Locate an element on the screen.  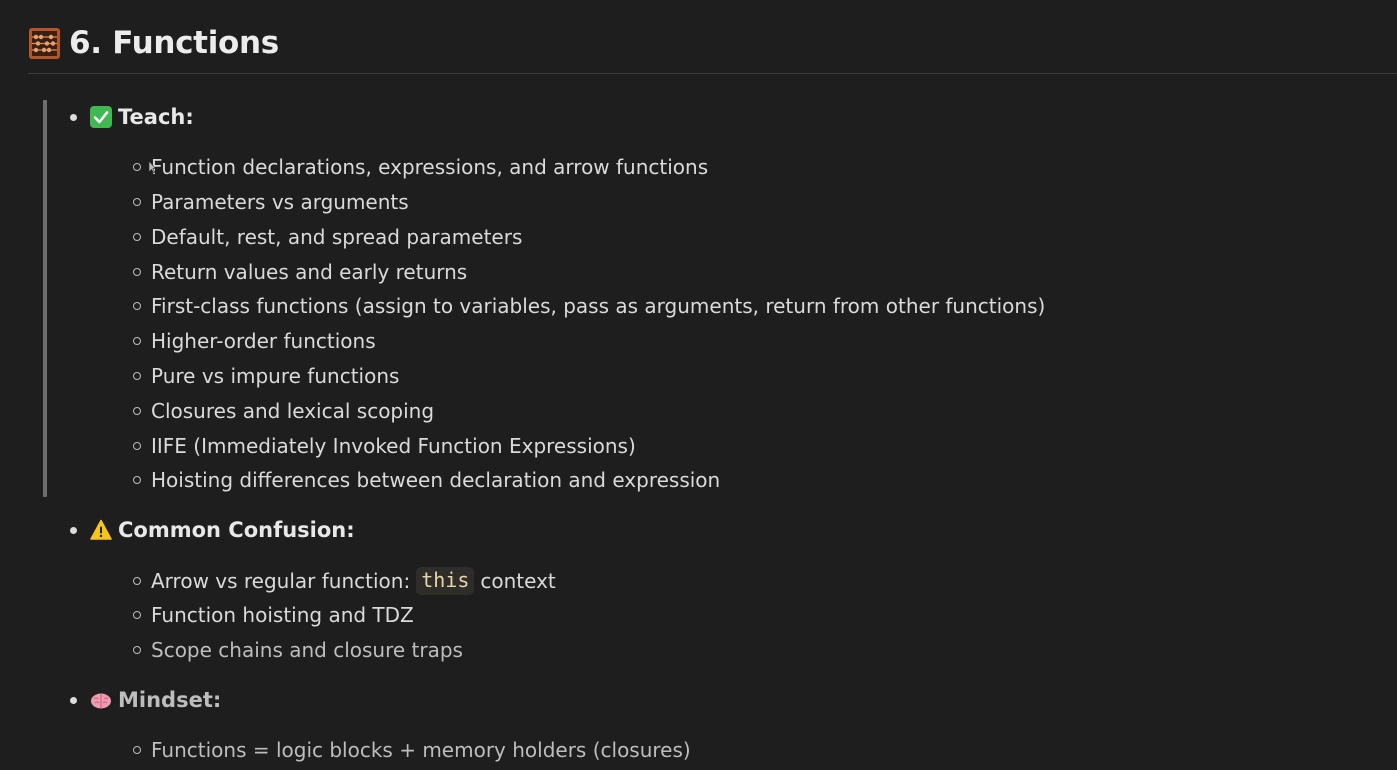
section-teach: Teach: is located at coordinates (132, 117).